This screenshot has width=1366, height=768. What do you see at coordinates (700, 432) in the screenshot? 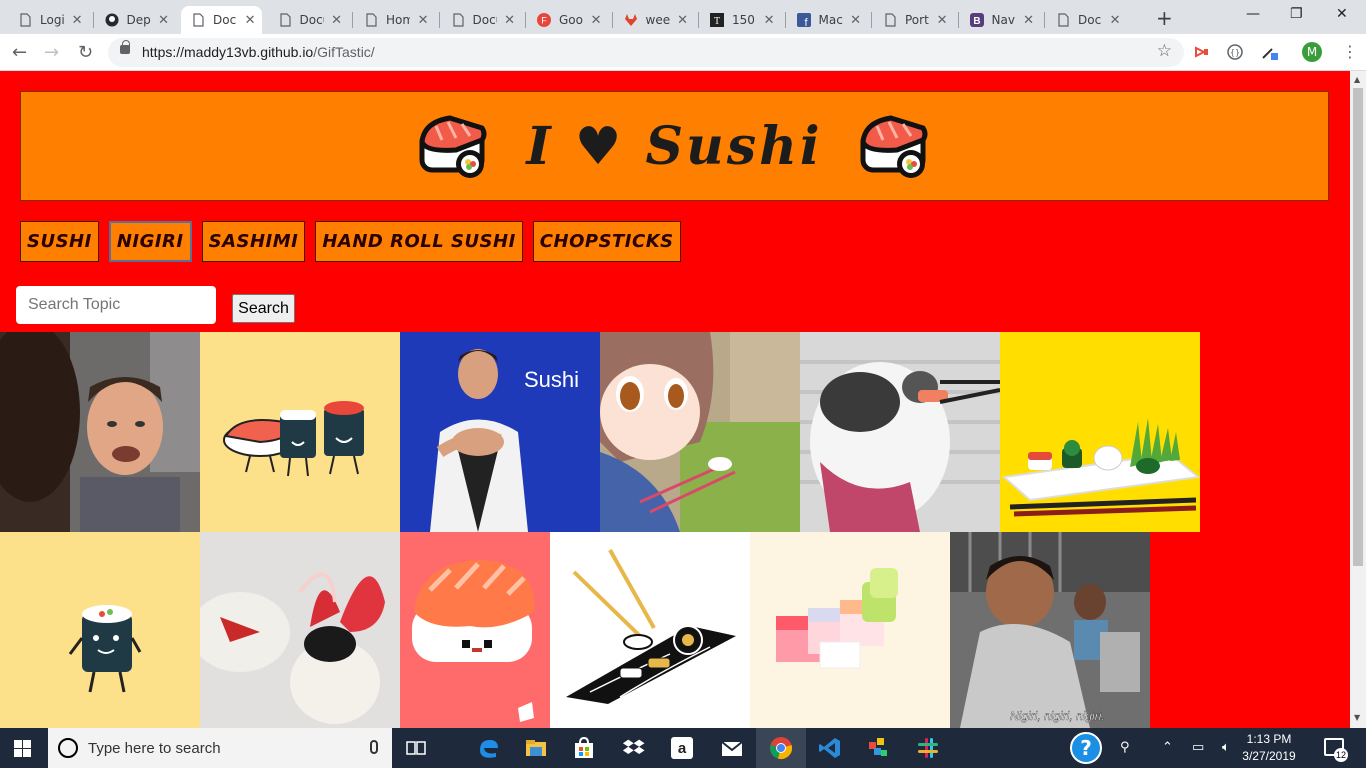
I see `gif-anime-girl-eating` at bounding box center [700, 432].